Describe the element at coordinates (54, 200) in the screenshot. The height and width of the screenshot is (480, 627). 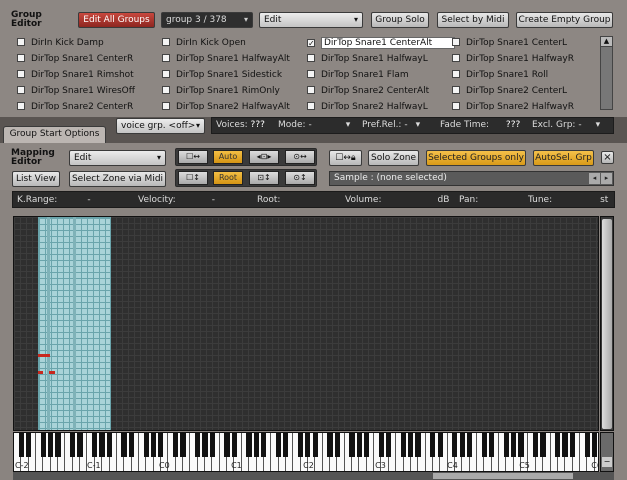
I see `k-range-field: K.Range: -` at that location.